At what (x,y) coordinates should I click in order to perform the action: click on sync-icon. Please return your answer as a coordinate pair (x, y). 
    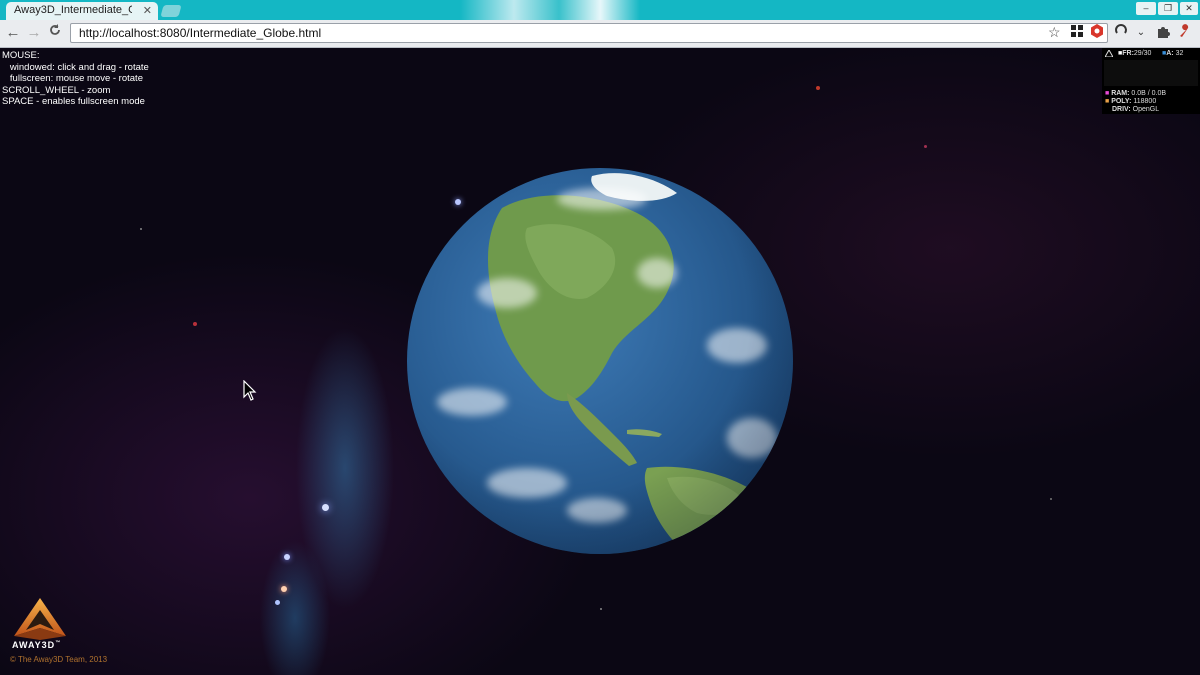
    Looking at the image, I should click on (1121, 33).